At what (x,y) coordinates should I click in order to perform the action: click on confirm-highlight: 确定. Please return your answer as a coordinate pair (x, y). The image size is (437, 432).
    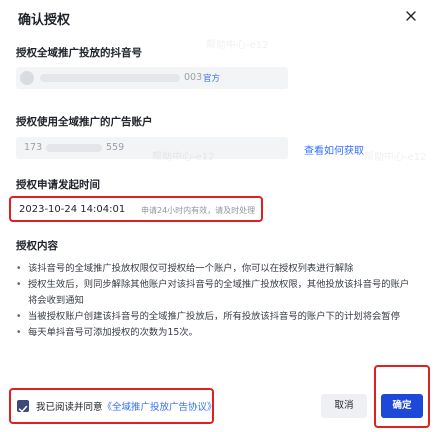
    Looking at the image, I should click on (402, 396).